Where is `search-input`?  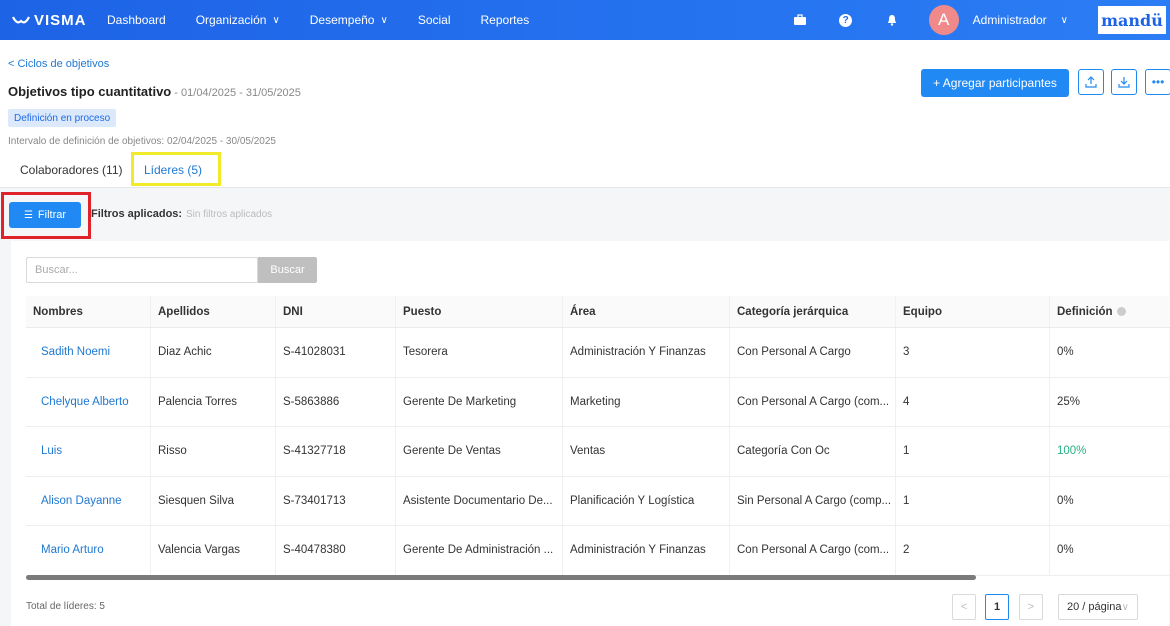 search-input is located at coordinates (142, 270).